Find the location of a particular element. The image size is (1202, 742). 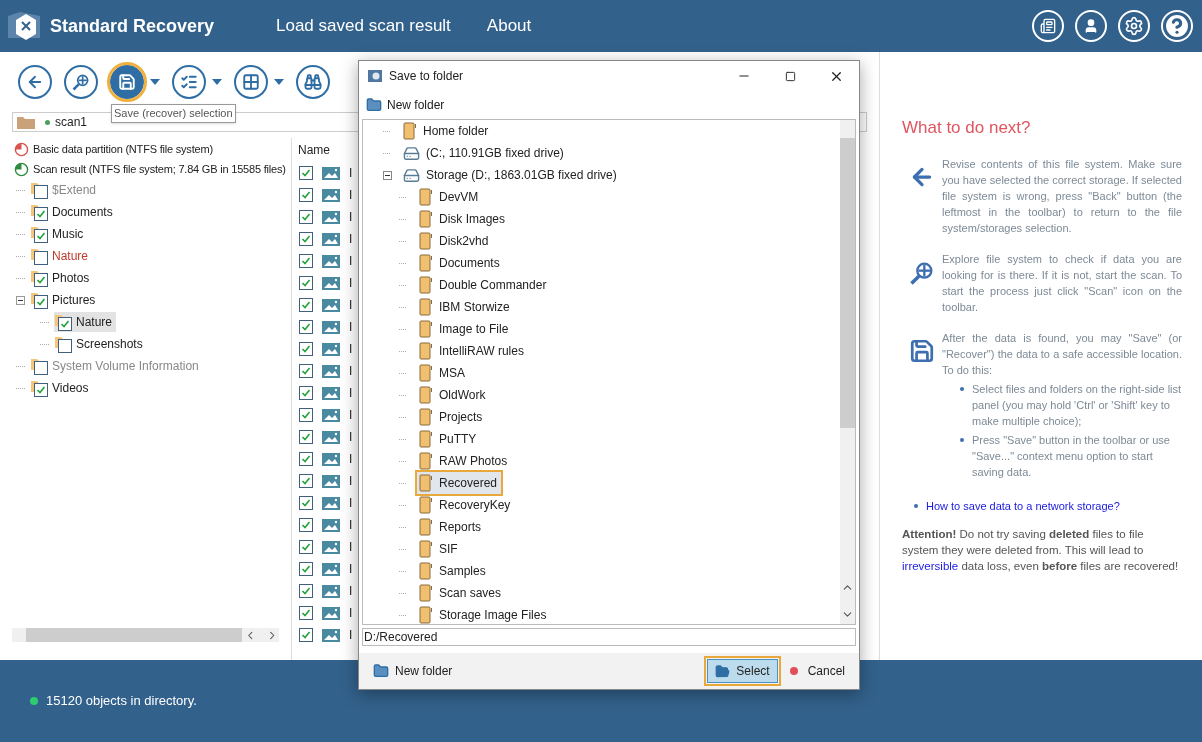

scan-button is located at coordinates (81, 82).